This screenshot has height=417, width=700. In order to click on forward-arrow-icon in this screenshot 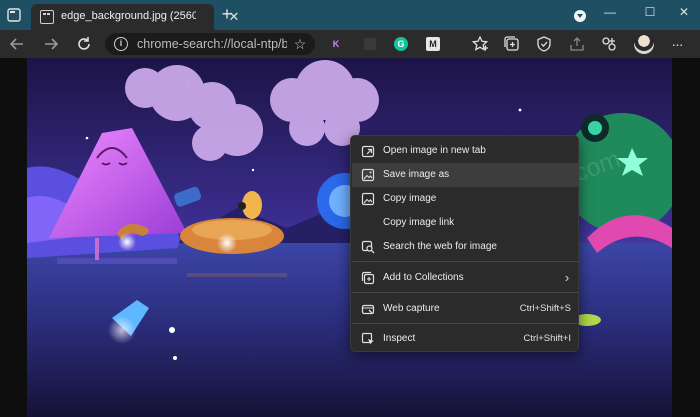, I will do `click(51, 44)`.